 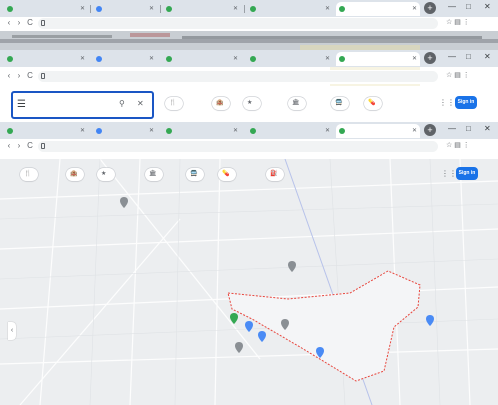 What do you see at coordinates (82, 105) in the screenshot?
I see `maps-search-box: ☰ ⚲ ✕` at bounding box center [82, 105].